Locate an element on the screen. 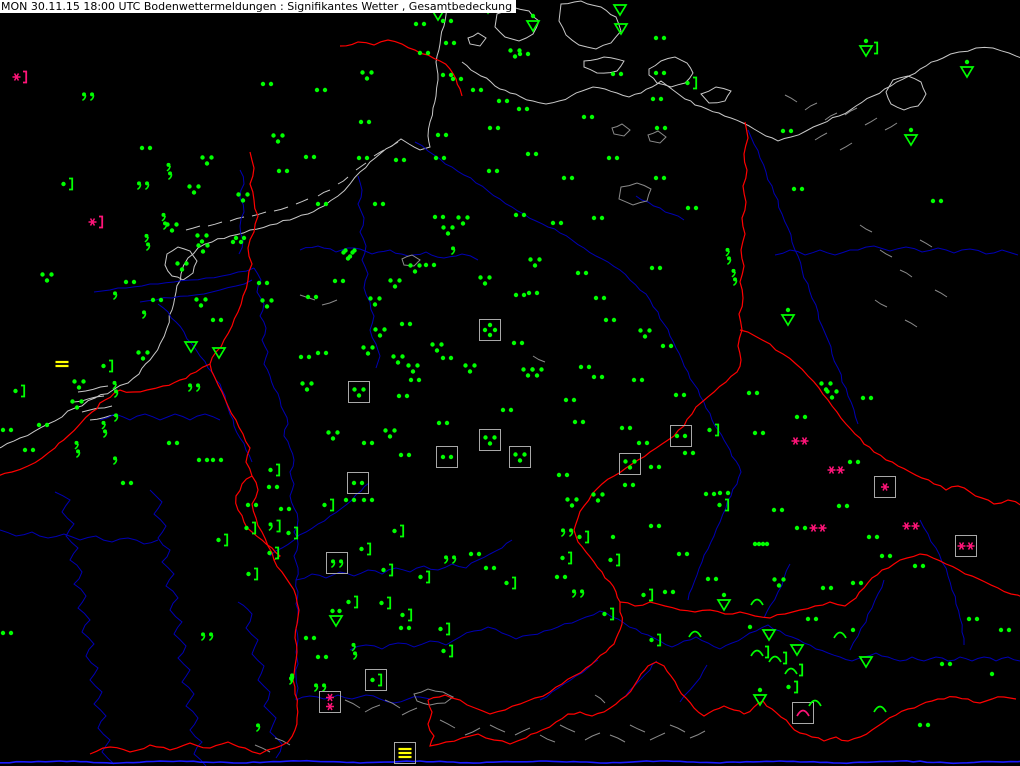 This screenshot has width=1020, height=766. station-snow-pair-icon is located at coordinates (330, 702).